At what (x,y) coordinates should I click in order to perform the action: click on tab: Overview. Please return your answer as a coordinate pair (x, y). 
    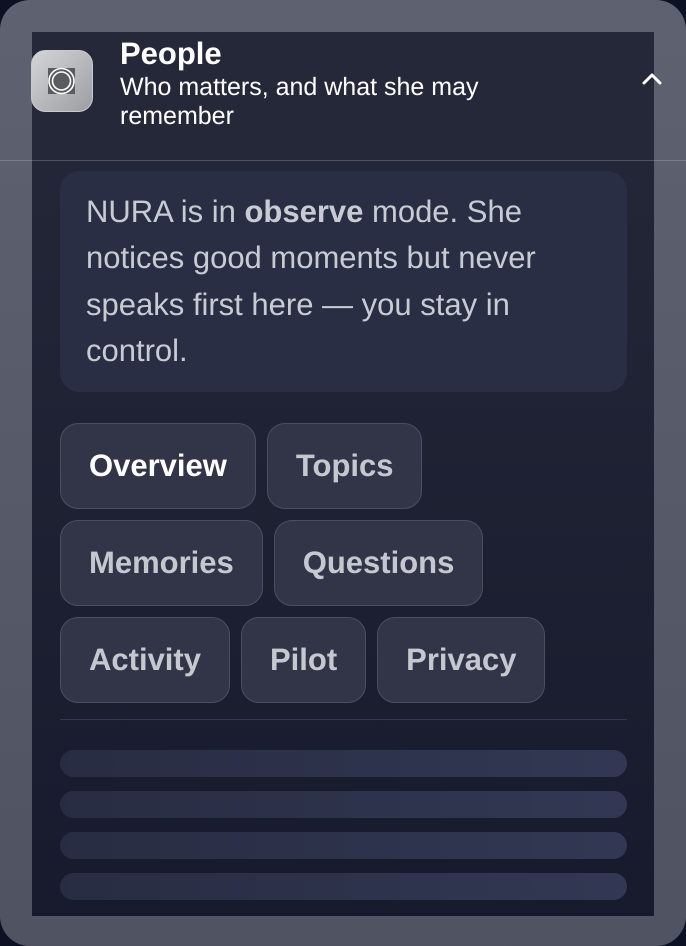
    Looking at the image, I should click on (158, 466).